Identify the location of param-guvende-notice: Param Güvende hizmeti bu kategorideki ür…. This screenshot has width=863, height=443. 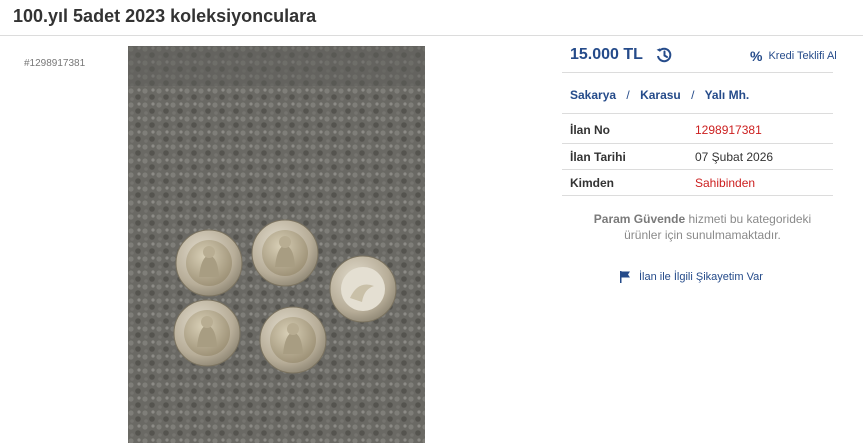
(702, 227).